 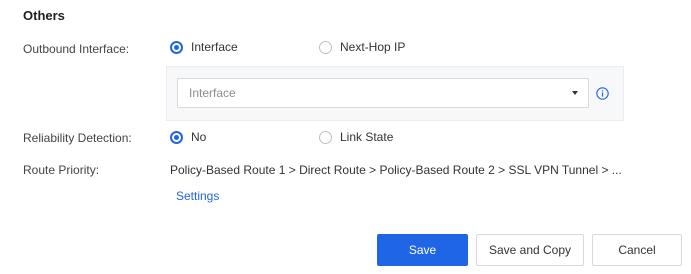 I want to click on cancel-button: Cancel, so click(x=637, y=250).